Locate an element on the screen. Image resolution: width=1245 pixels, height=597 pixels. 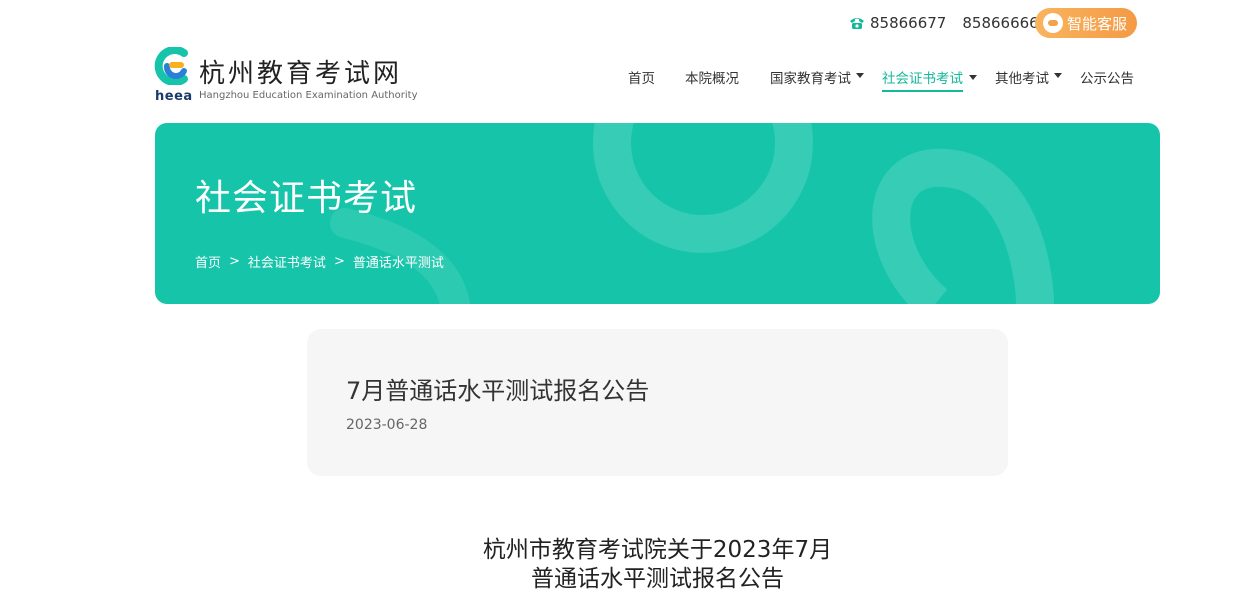
document-heading-line-1: 杭州市教育考试院关于2023年7月 is located at coordinates (657, 550).